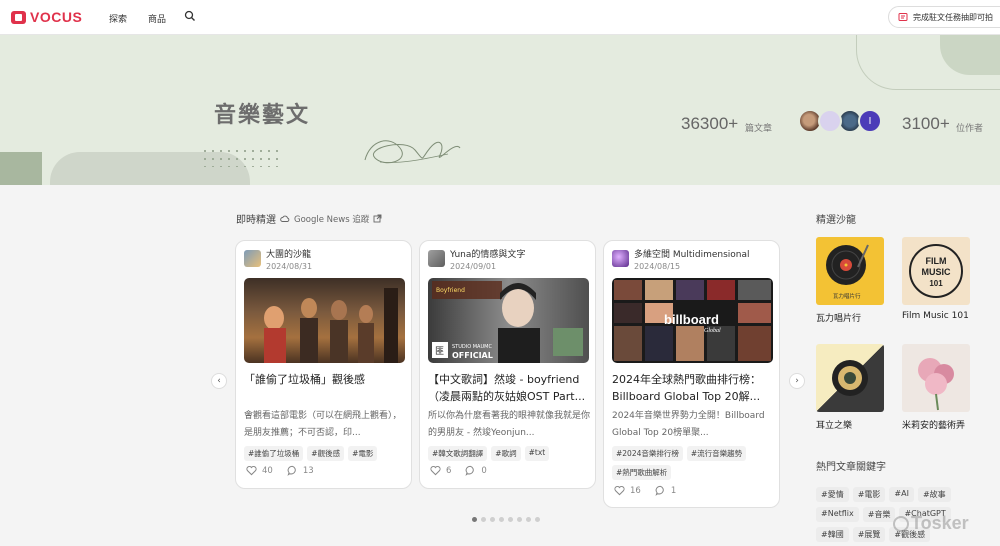 The image size is (1000, 546). I want to click on card-stats: 6 0, so click(465, 470).